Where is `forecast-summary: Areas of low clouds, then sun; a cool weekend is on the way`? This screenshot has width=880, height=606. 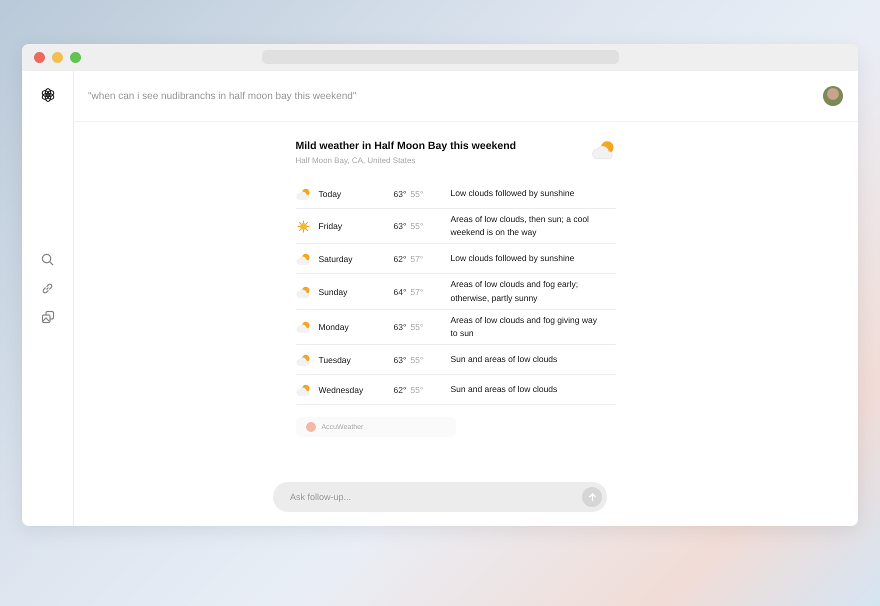 forecast-summary: Areas of low clouds, then sun; a cool weekend is on the way is located at coordinates (520, 226).